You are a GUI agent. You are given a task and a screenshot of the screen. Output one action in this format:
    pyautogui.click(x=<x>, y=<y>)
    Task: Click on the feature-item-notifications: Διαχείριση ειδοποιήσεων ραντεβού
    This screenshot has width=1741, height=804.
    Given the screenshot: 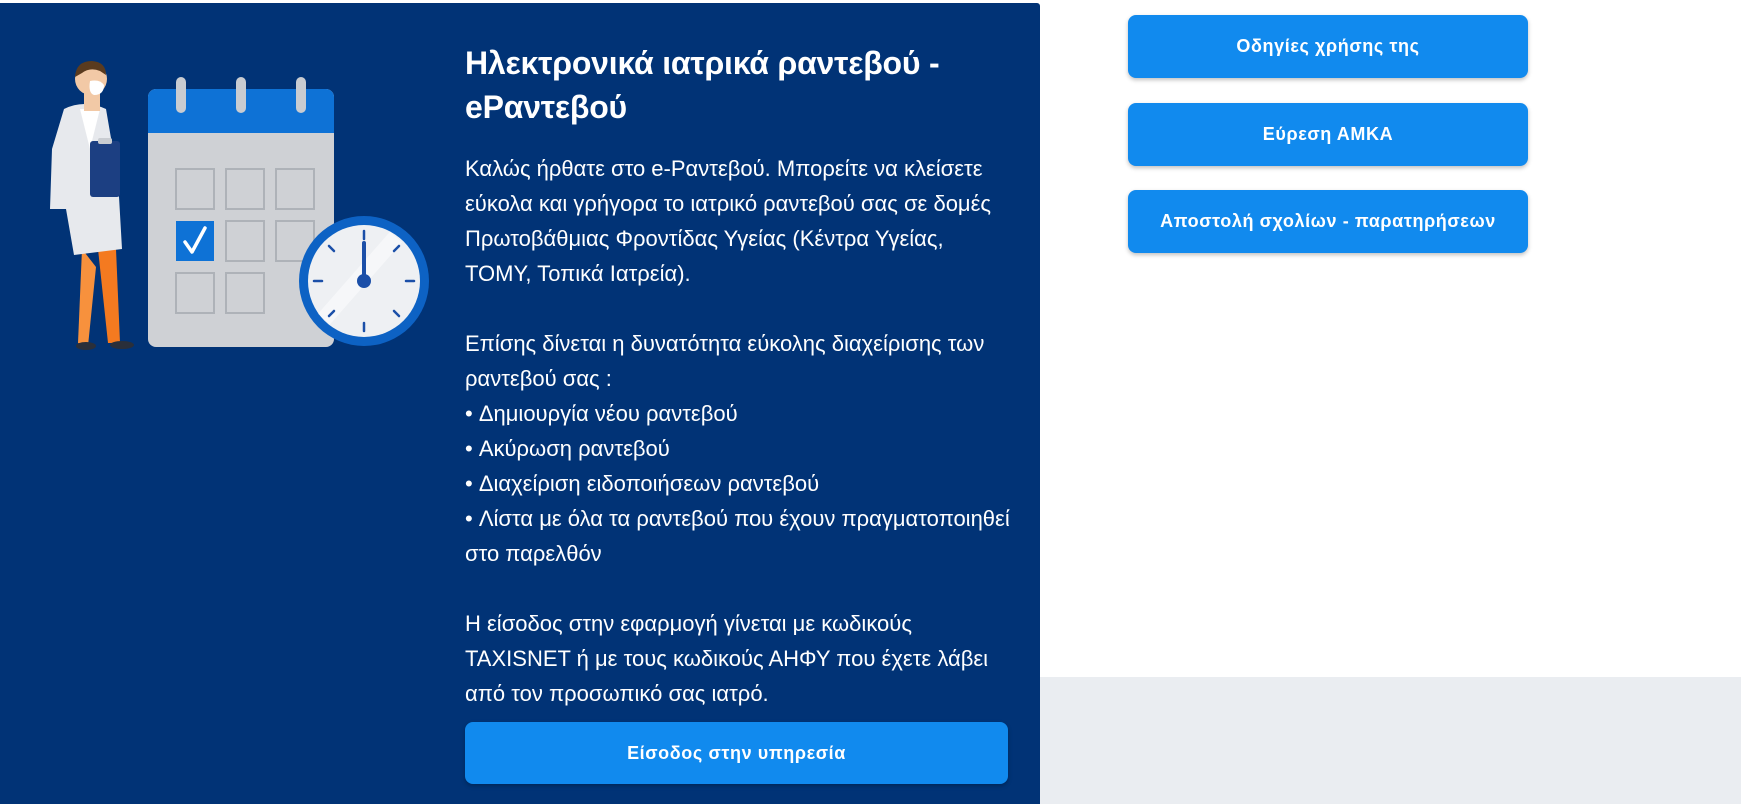 What is the action you would take?
    pyautogui.click(x=739, y=483)
    